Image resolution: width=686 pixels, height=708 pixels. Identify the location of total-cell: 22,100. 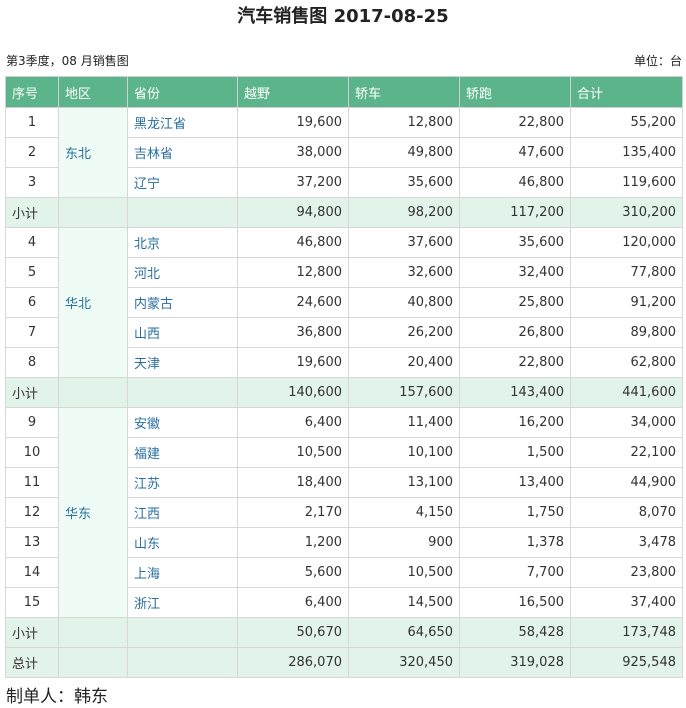
(626, 452).